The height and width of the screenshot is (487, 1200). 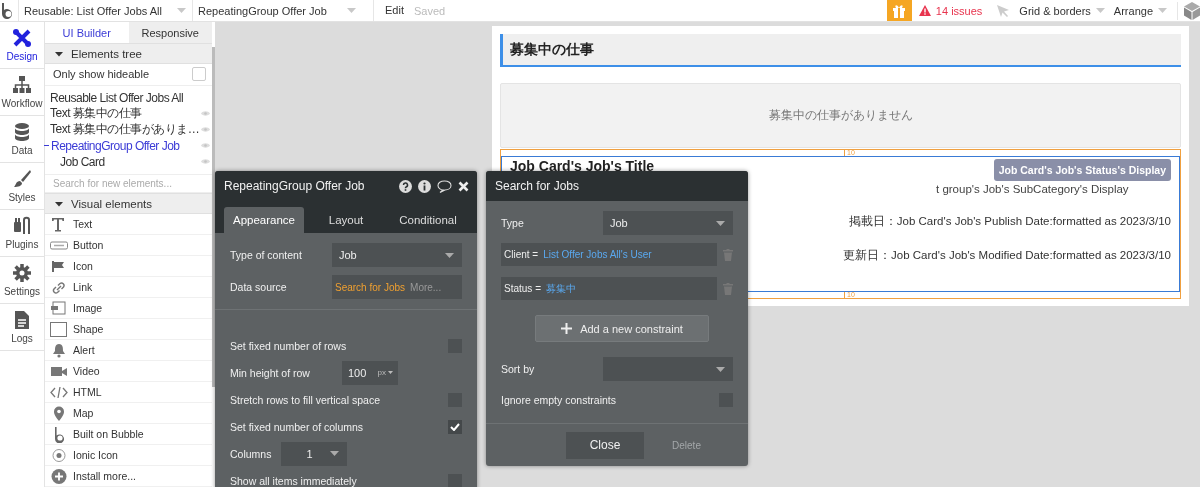 What do you see at coordinates (518, 369) in the screenshot?
I see `field-label: Sort by` at bounding box center [518, 369].